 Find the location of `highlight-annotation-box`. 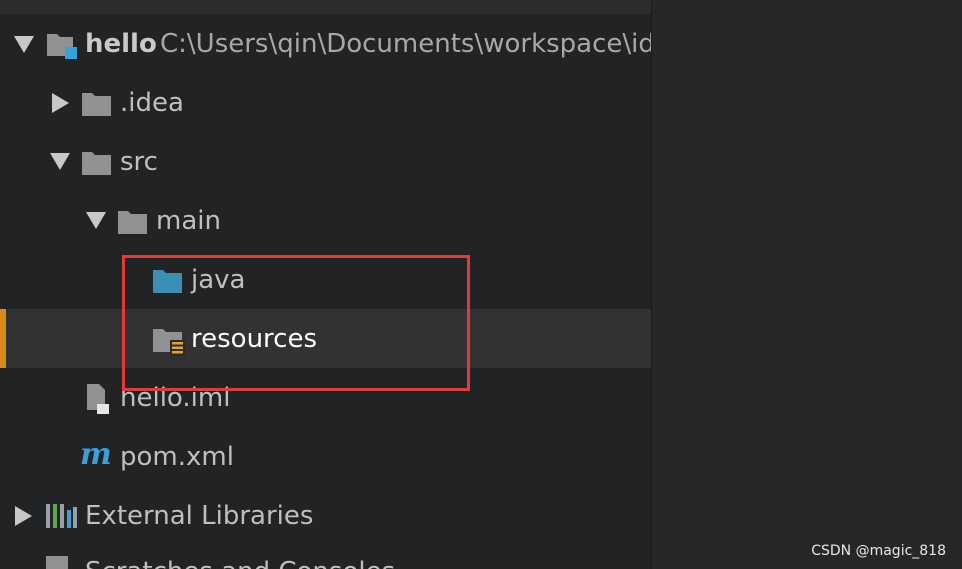

highlight-annotation-box is located at coordinates (296, 323).